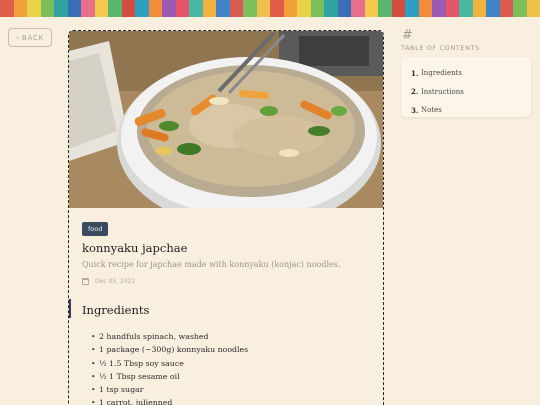 Image resolution: width=540 pixels, height=405 pixels. I want to click on toc-item-ingredients: 1. Ingredients, so click(471, 73).